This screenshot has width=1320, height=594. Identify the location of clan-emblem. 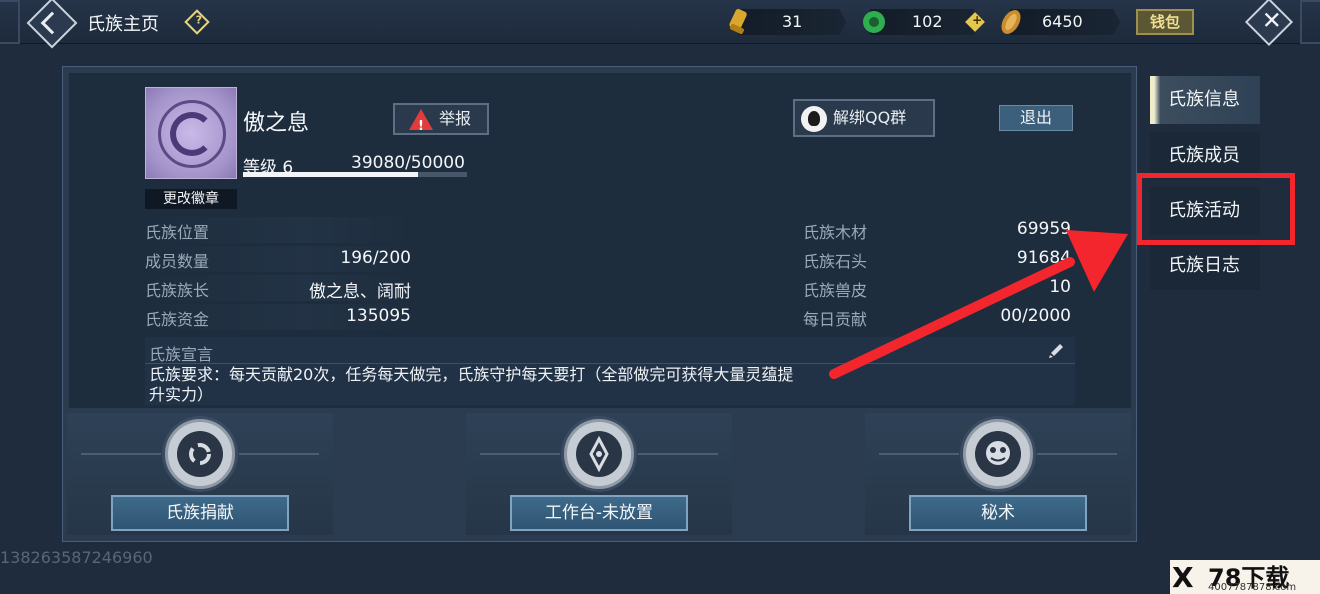
(191, 133).